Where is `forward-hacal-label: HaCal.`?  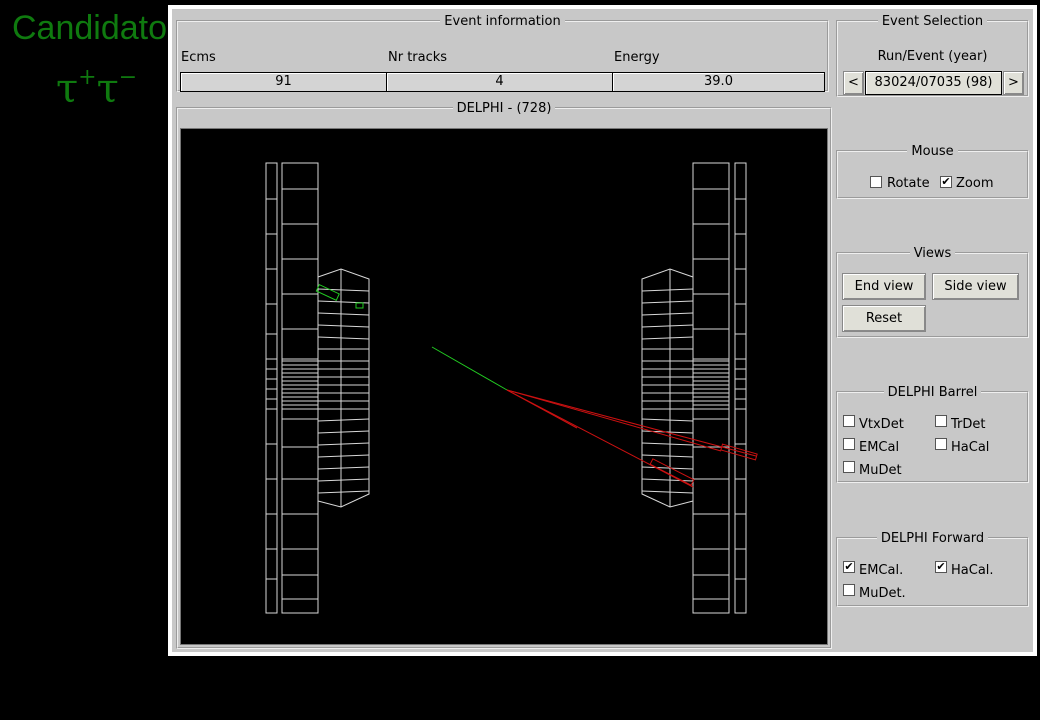 forward-hacal-label: HaCal. is located at coordinates (972, 570).